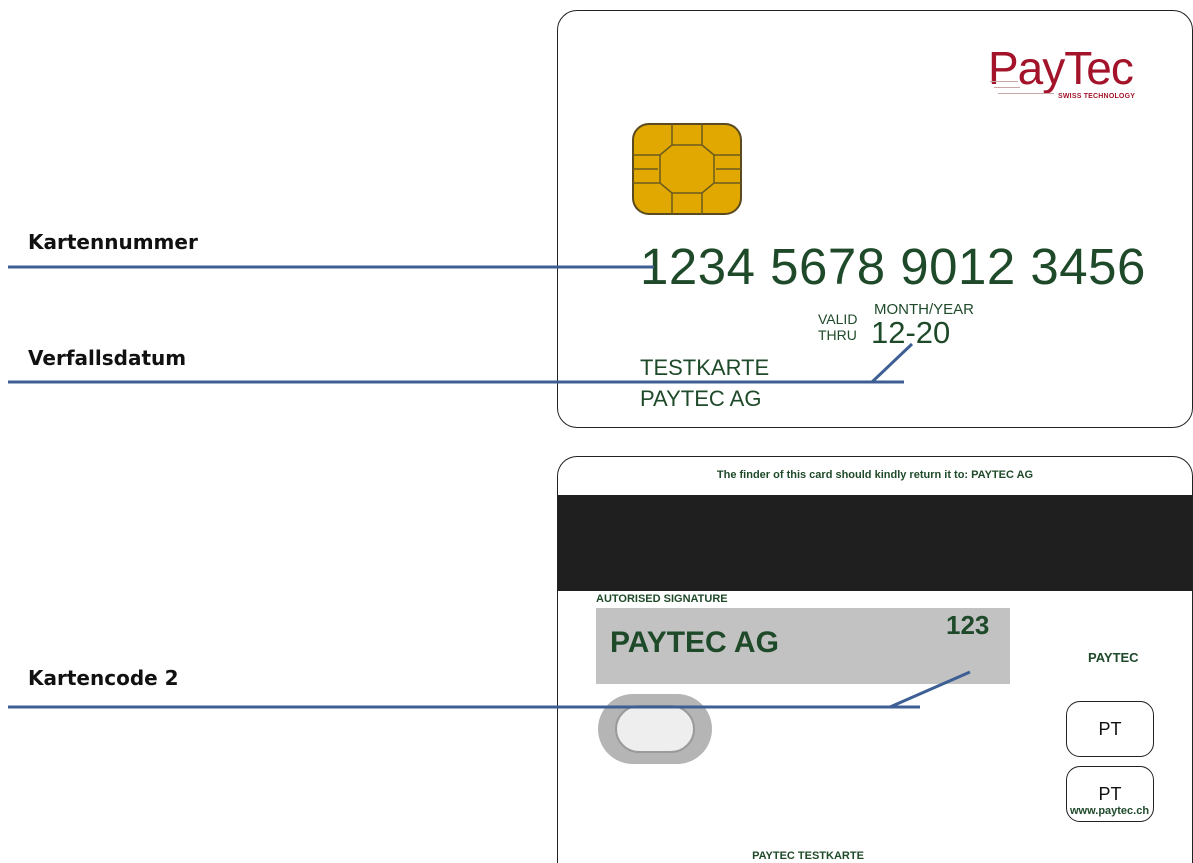 The height and width of the screenshot is (863, 1193). I want to click on signature-panel: PAYTEC AG 123, so click(803, 646).